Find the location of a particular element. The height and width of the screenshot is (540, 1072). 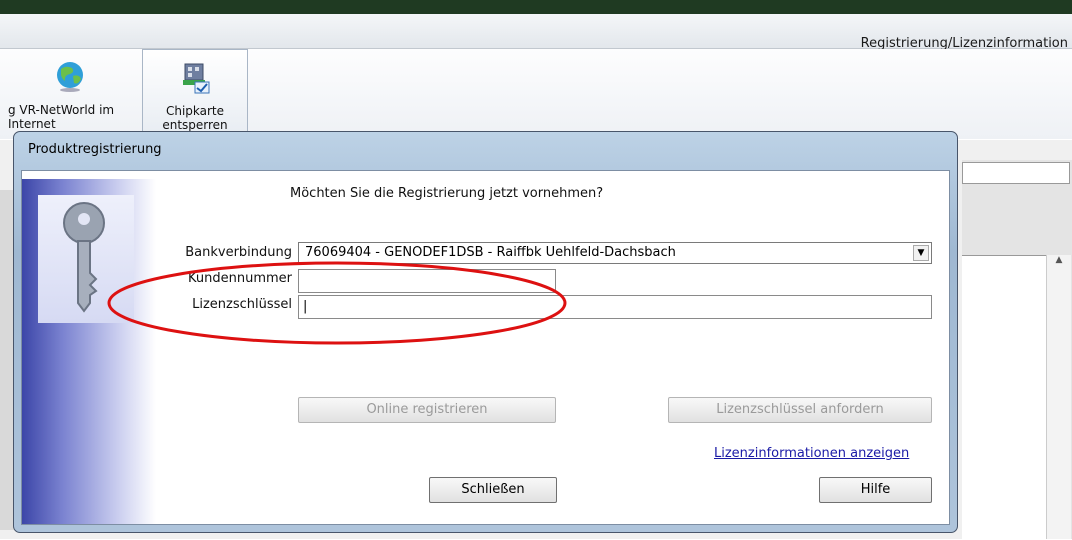

help-button: Hilfe is located at coordinates (875, 490).